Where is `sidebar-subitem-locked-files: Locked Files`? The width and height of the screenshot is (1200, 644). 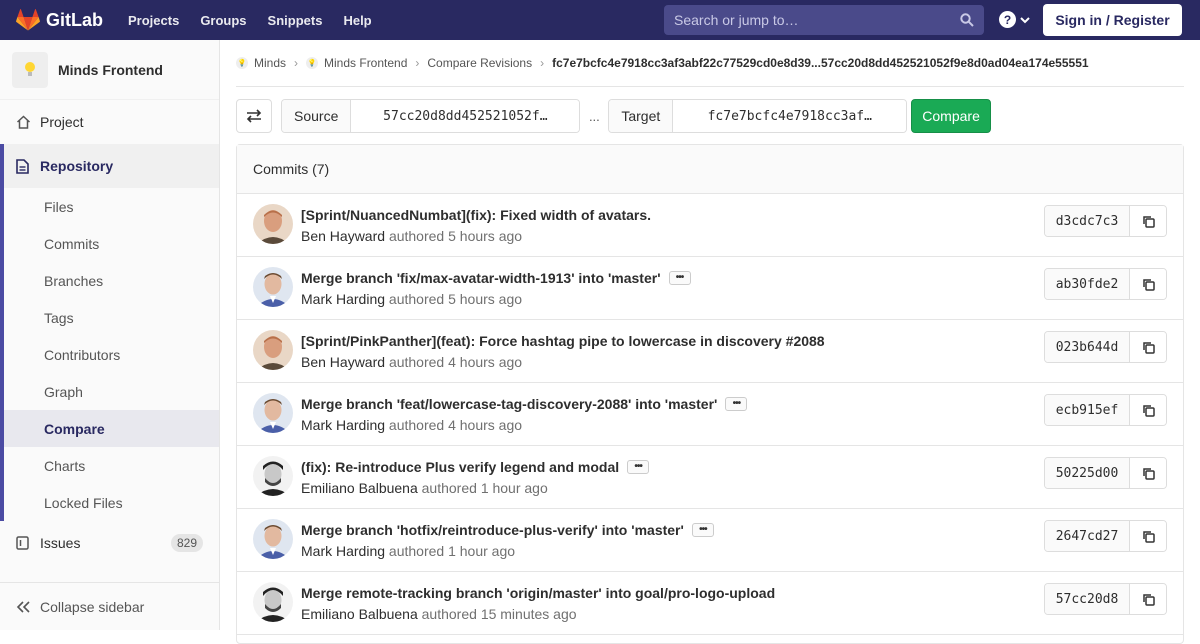
sidebar-subitem-locked-files: Locked Files is located at coordinates (111, 502).